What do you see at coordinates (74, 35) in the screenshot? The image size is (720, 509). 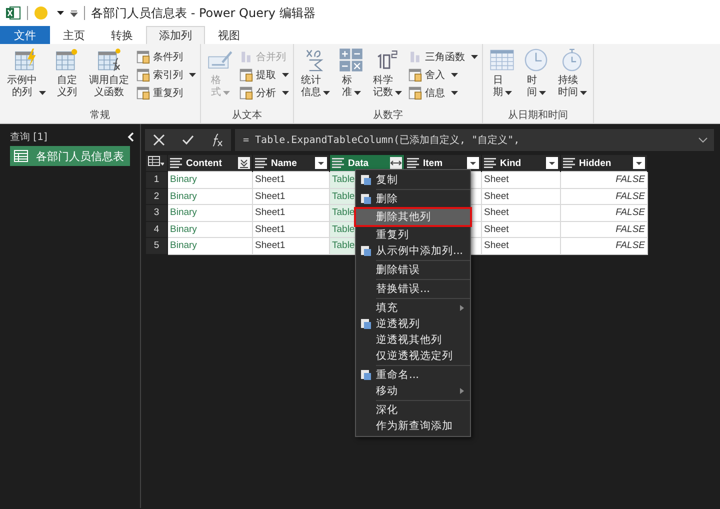 I see `ribbon-tab: 主页` at bounding box center [74, 35].